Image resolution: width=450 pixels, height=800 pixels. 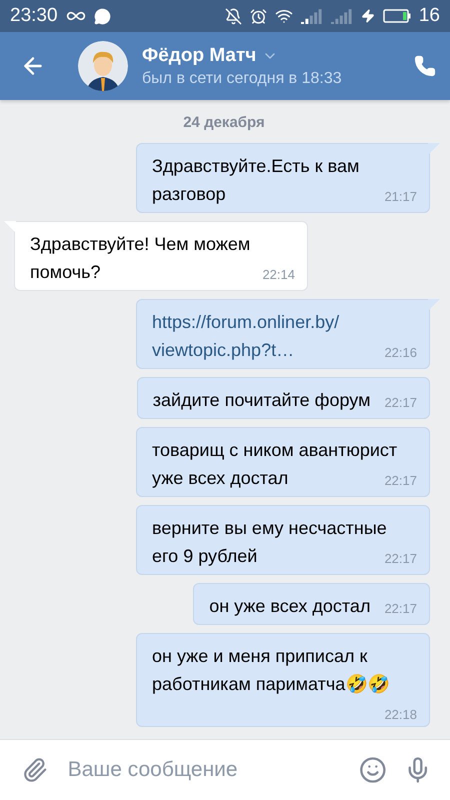 What do you see at coordinates (367, 16) in the screenshot?
I see `charging-icon` at bounding box center [367, 16].